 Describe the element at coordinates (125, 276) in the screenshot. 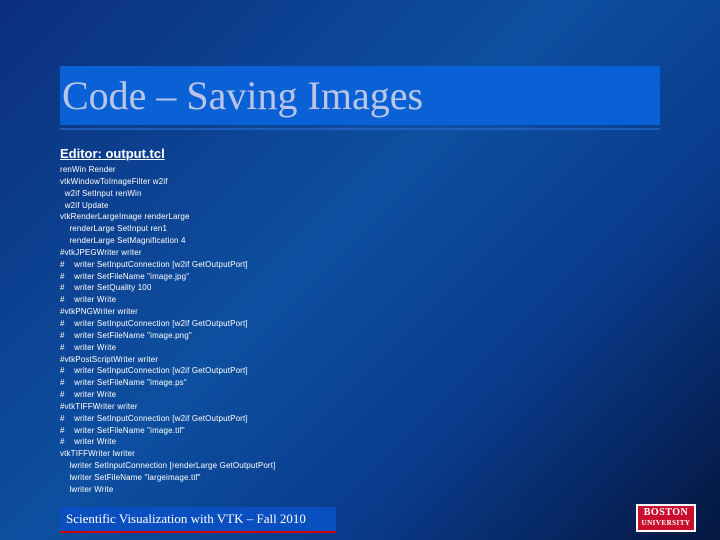

I see `code-line: # writer SetFileName "image.jpg"` at that location.